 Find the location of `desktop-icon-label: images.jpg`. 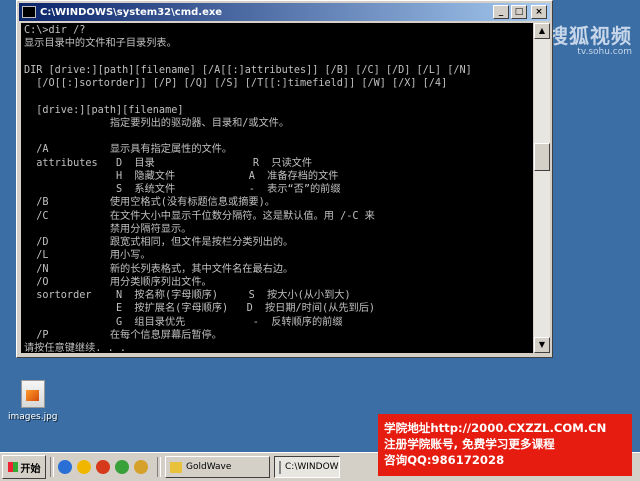

desktop-icon-label: images.jpg is located at coordinates (33, 417).